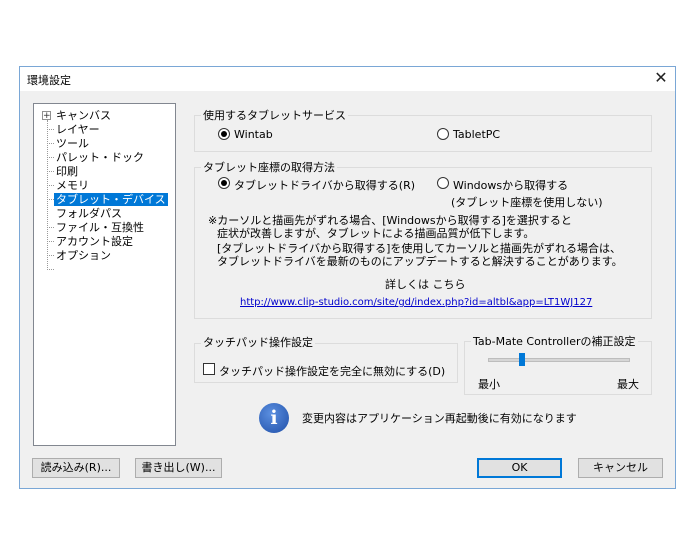  Describe the element at coordinates (527, 202) in the screenshot. I see `windows-option-note: (タブレット座標を使用しない)` at that location.